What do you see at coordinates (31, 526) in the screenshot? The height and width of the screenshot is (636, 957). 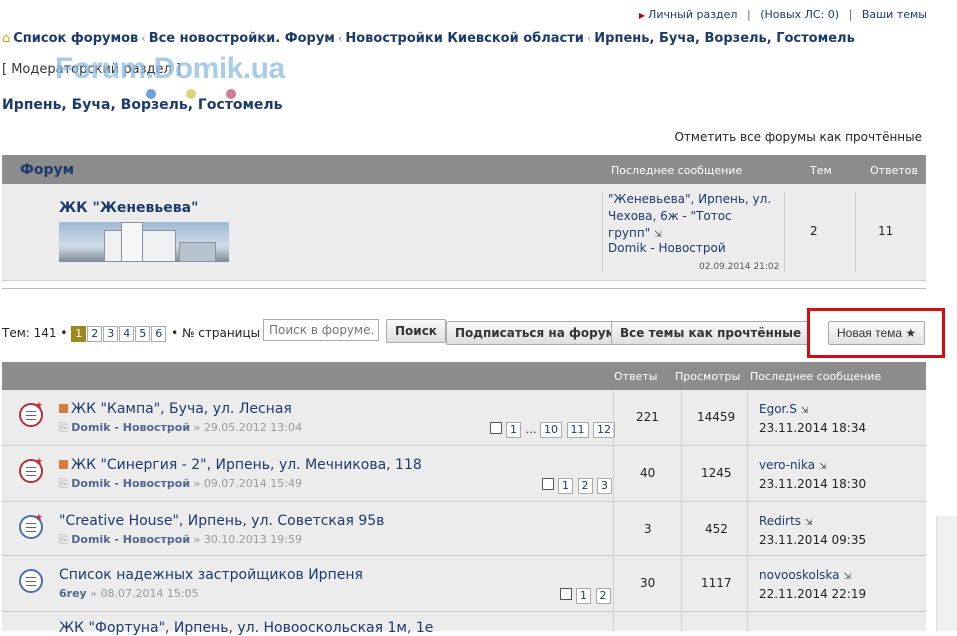 I see `topic-icon: ★` at bounding box center [31, 526].